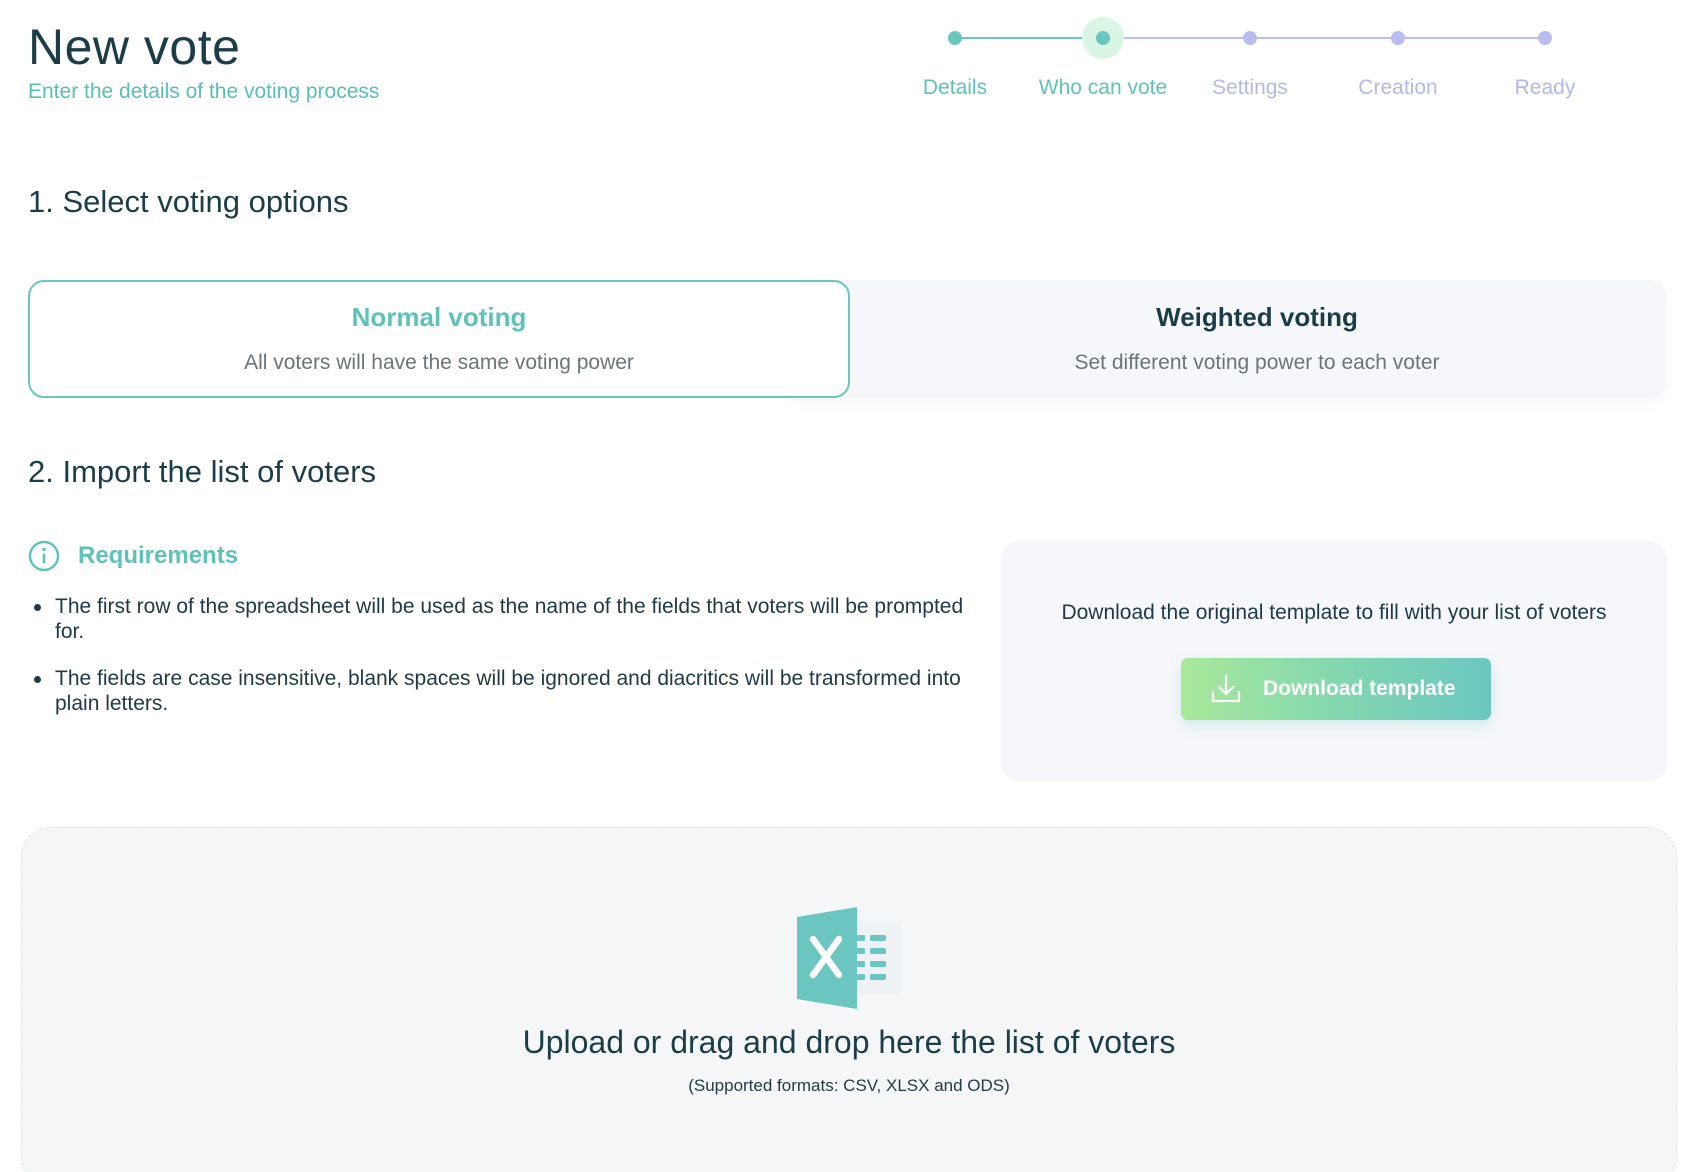 This screenshot has width=1702, height=1172. What do you see at coordinates (1029, 38) in the screenshot?
I see `step-connector-done` at bounding box center [1029, 38].